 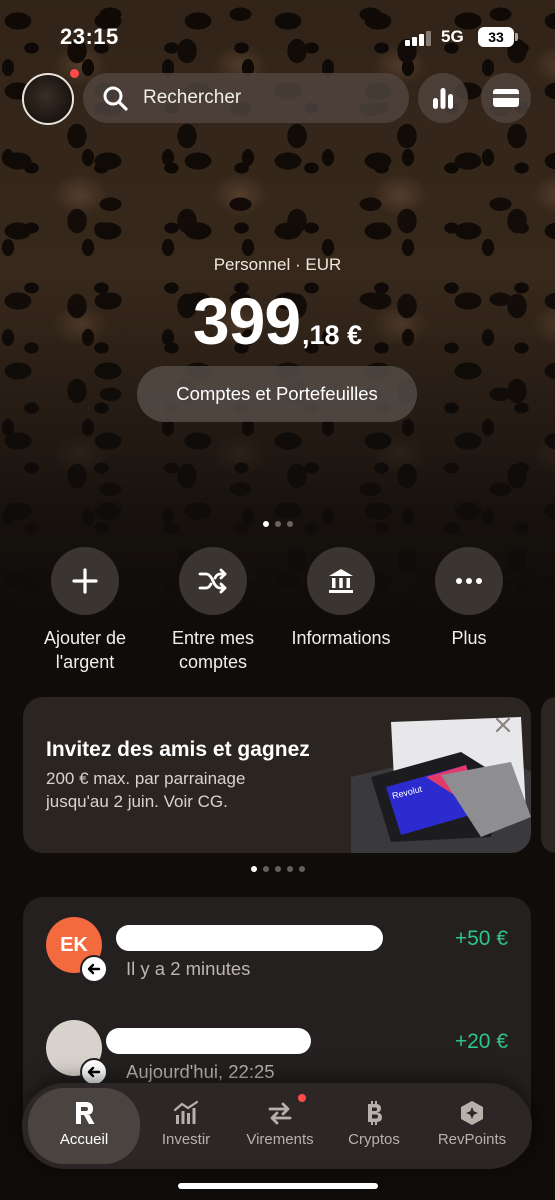 I want to click on informations-button, so click(x=341, y=581).